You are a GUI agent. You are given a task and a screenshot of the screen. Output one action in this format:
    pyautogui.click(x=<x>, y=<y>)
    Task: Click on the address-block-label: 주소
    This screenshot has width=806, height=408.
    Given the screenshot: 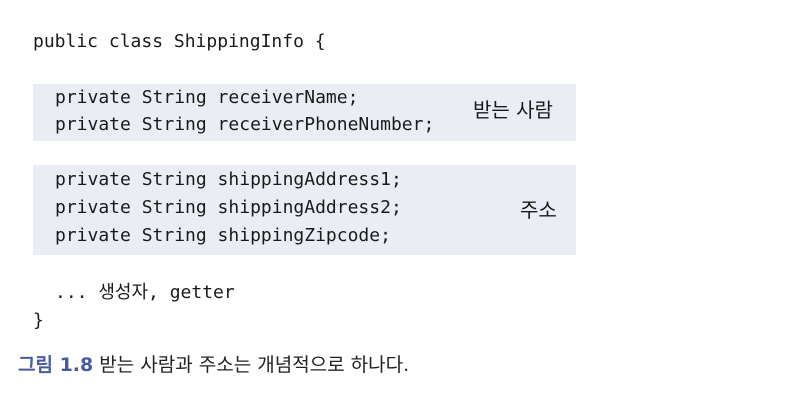 What is the action you would take?
    pyautogui.click(x=538, y=210)
    